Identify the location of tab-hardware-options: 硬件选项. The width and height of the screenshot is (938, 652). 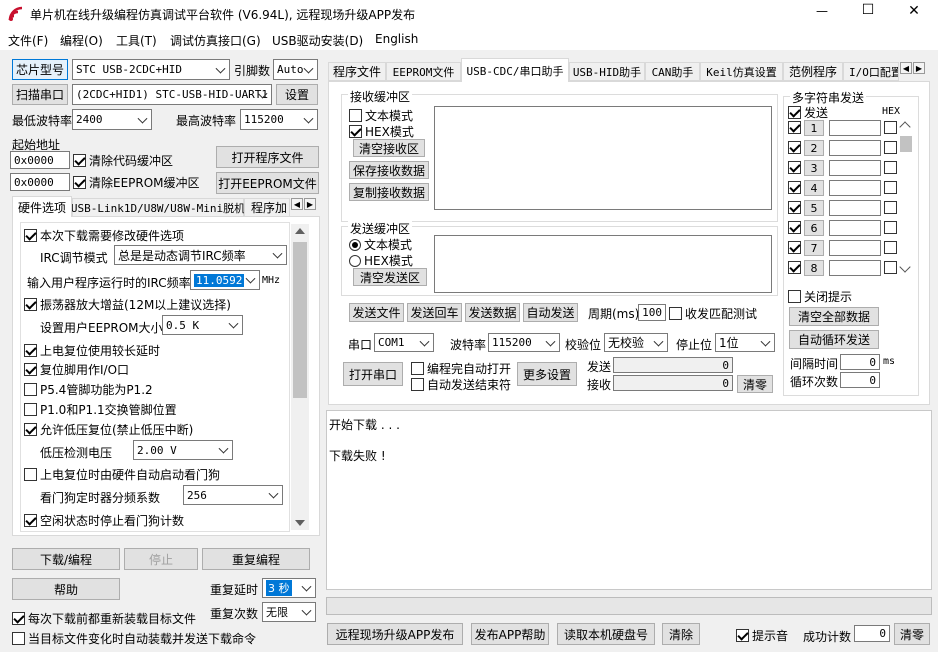
(42, 206).